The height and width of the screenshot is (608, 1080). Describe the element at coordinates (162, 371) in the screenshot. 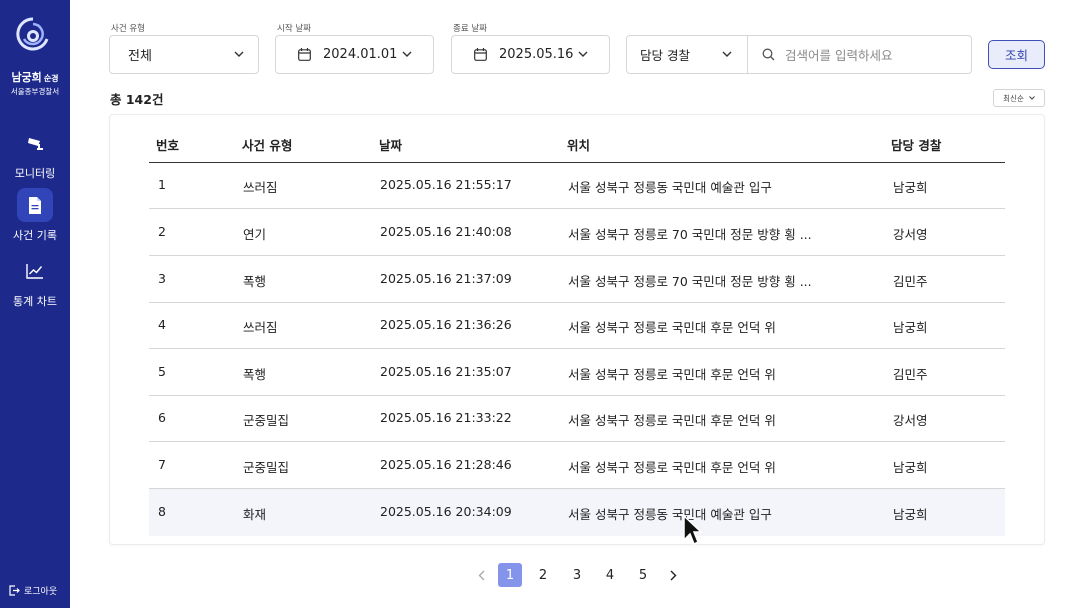

I see `cell-number: 5` at that location.